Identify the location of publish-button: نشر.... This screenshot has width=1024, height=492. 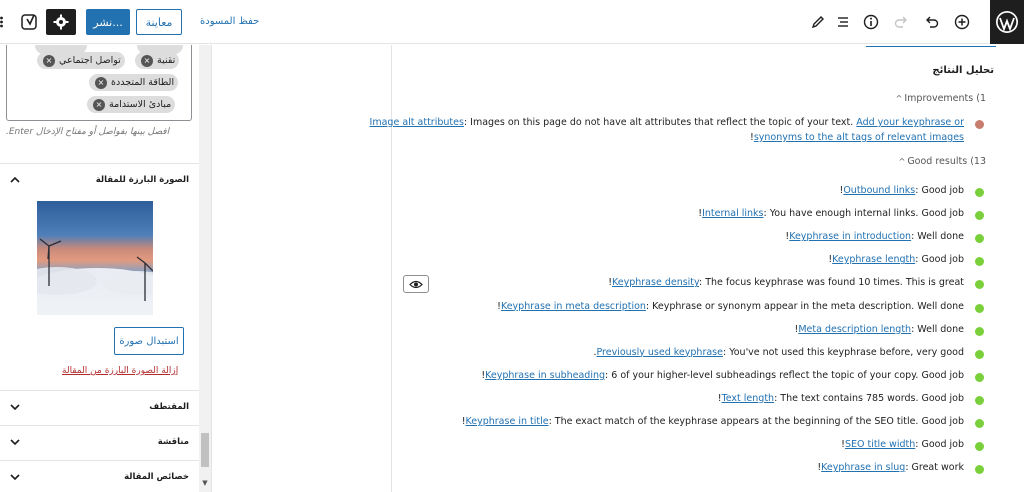
(108, 22).